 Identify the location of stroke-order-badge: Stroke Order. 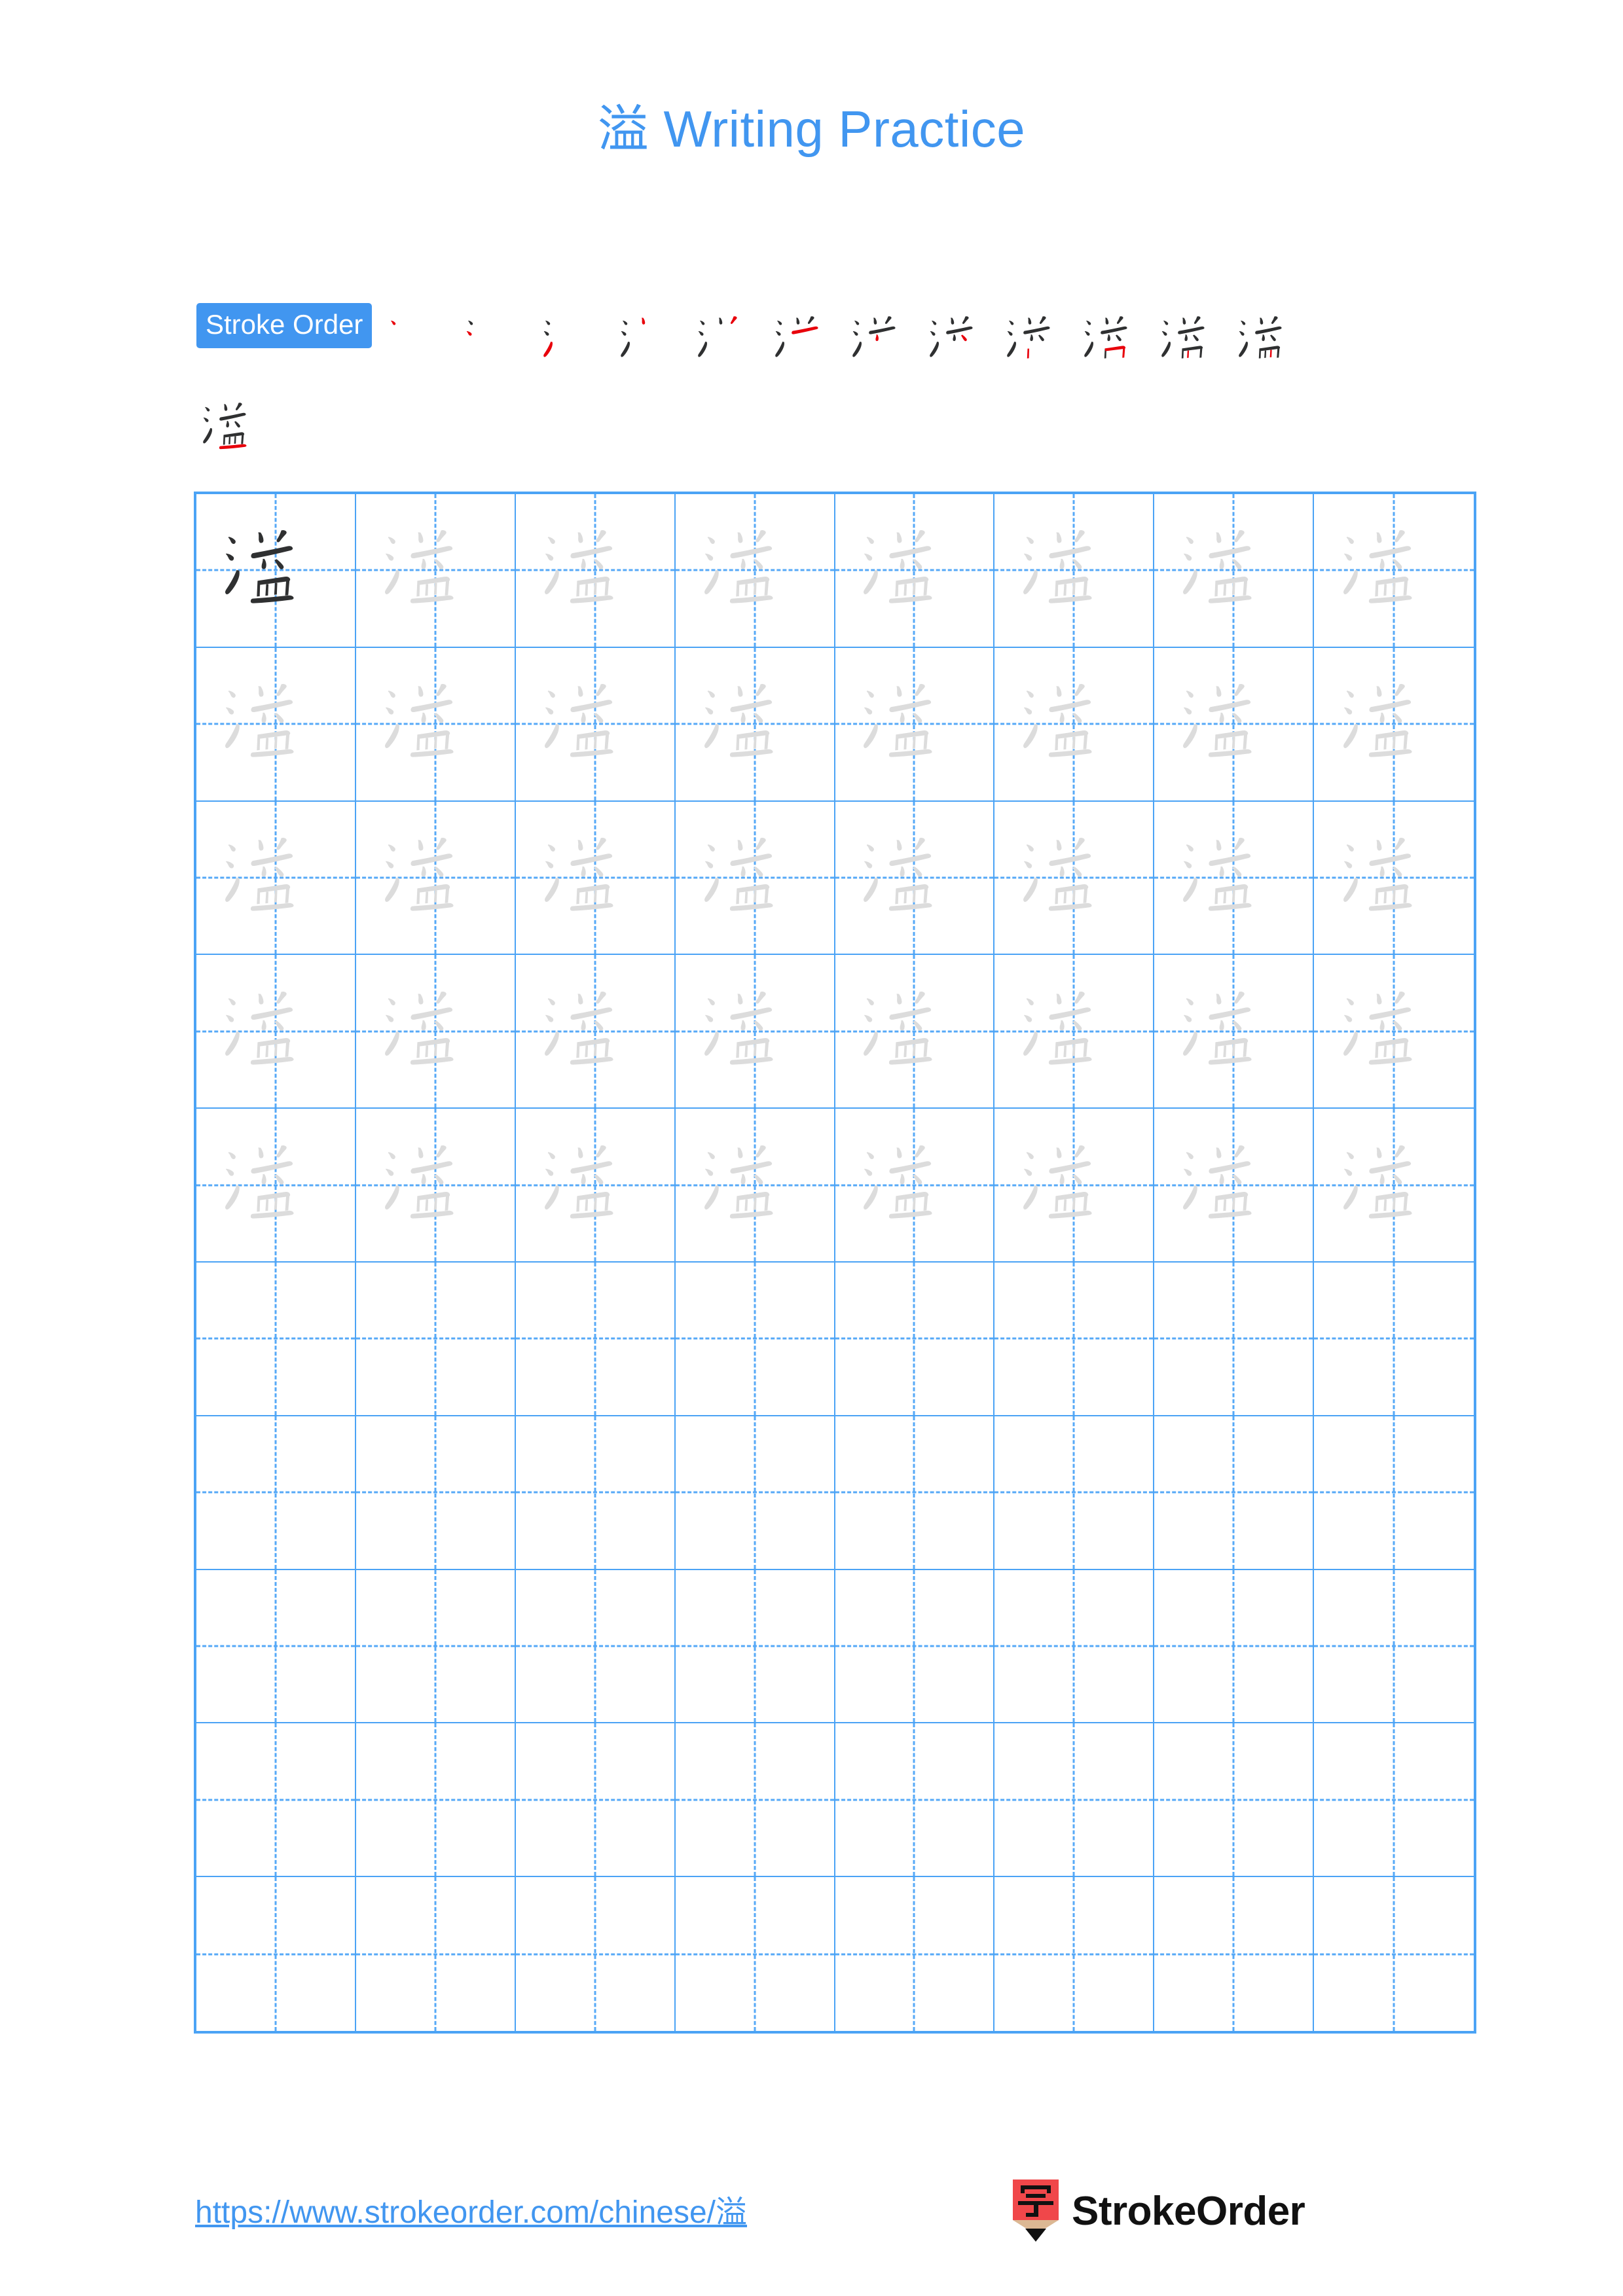
(284, 325).